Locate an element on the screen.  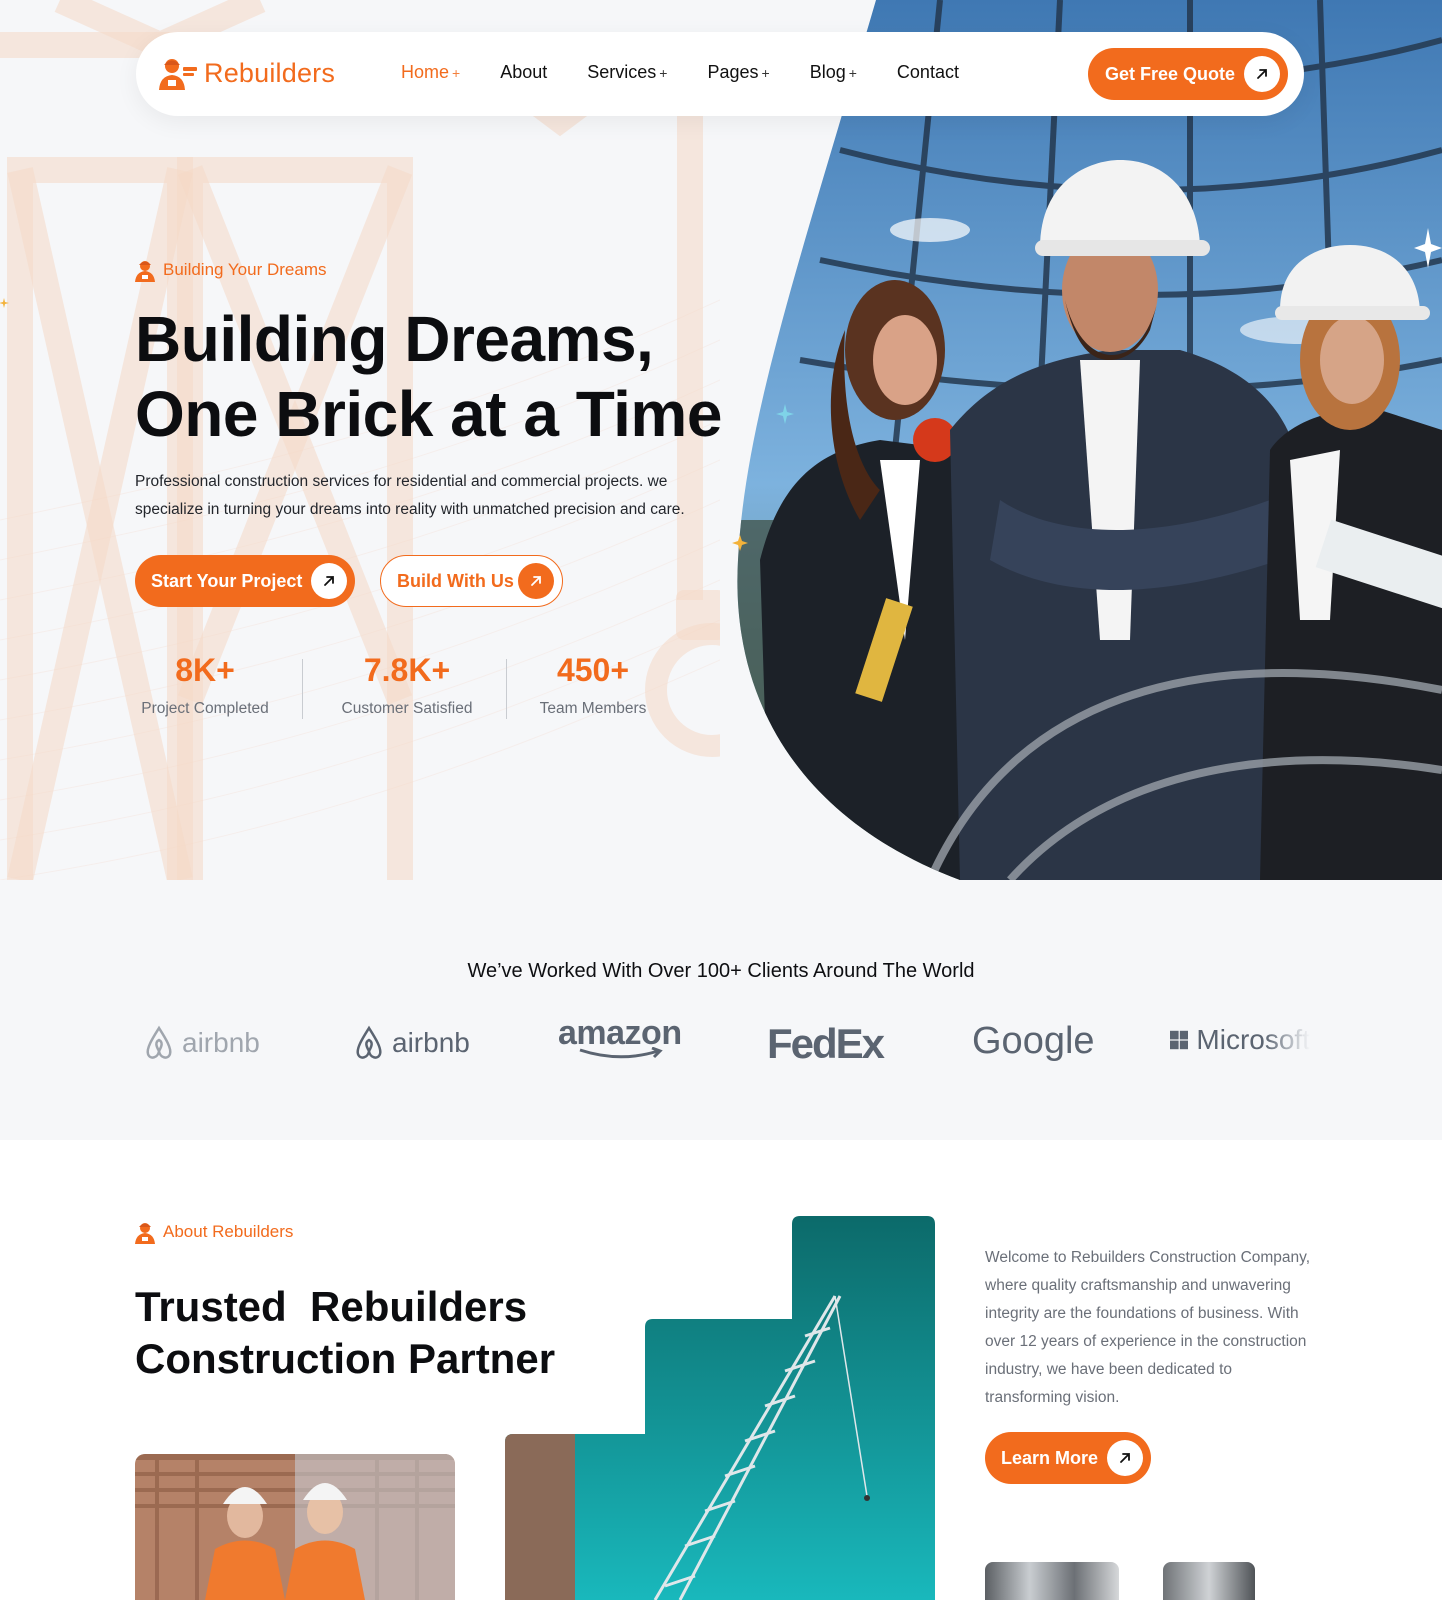
hero-title-line2: One Brick at a Time is located at coordinates (428, 414).